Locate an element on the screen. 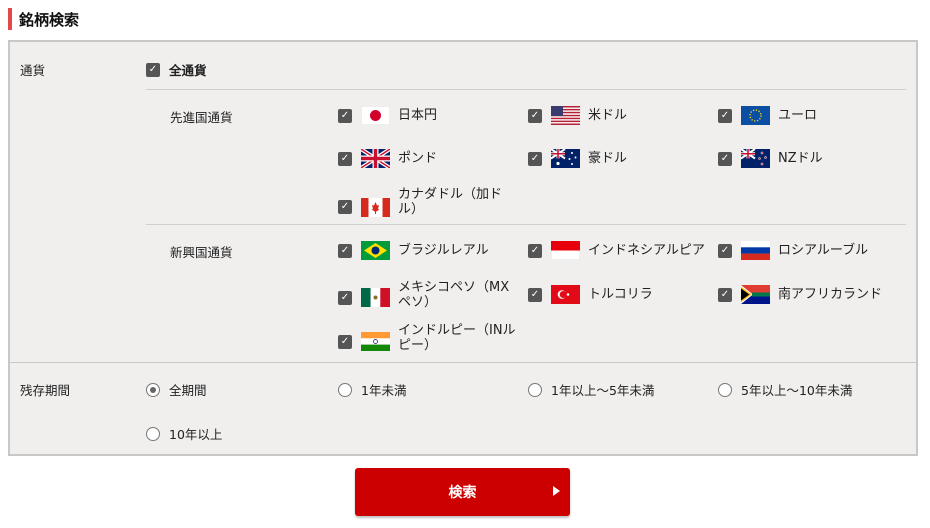 The width and height of the screenshot is (930, 528). currency-name: NZドル is located at coordinates (800, 158).